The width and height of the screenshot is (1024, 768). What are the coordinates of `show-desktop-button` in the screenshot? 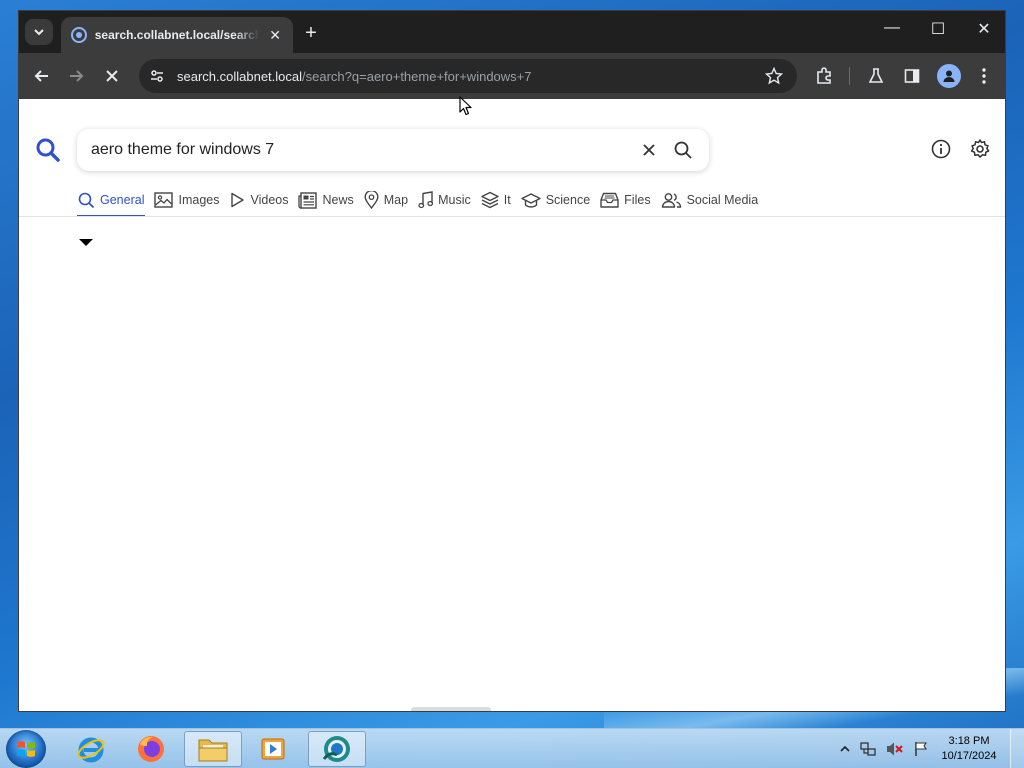 It's located at (1017, 748).